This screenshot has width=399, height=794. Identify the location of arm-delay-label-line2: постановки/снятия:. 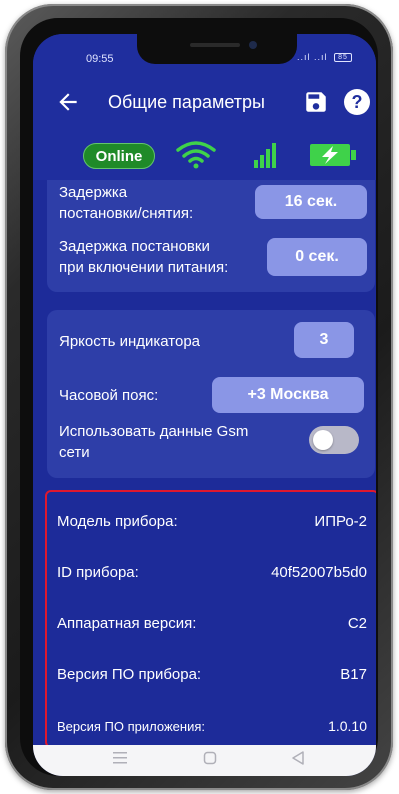
(126, 213).